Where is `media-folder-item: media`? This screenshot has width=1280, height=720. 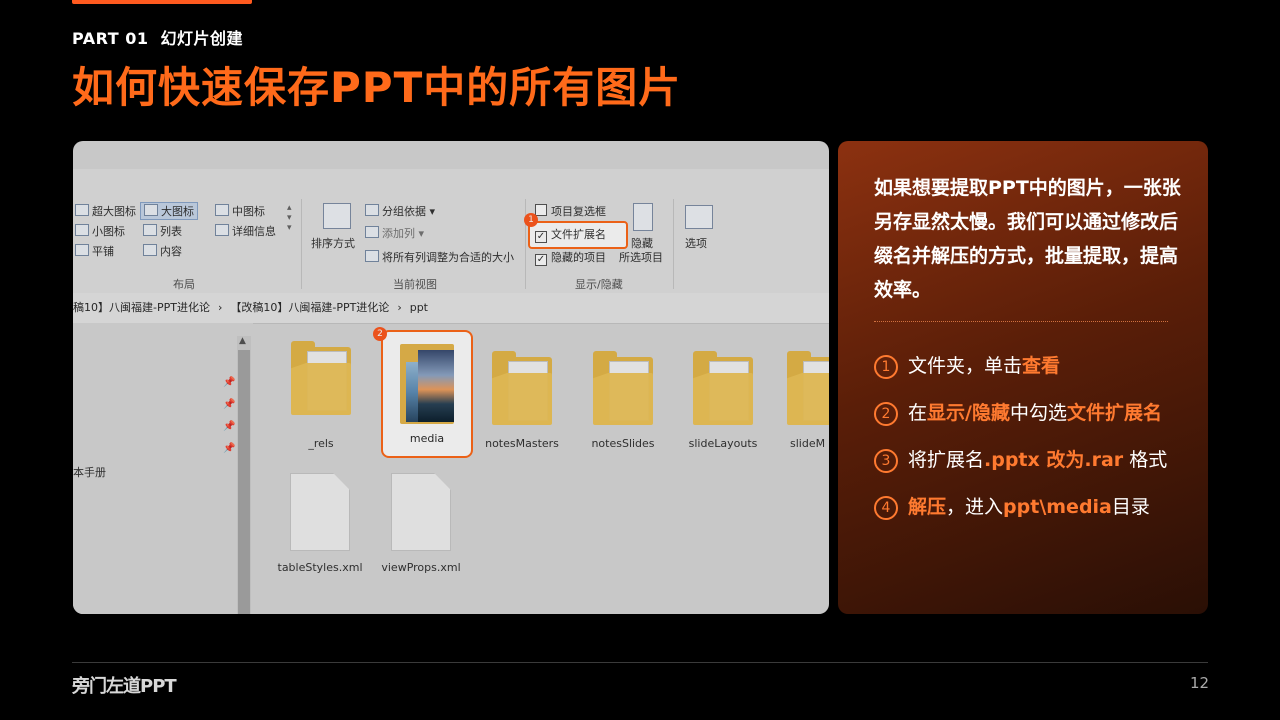
media-folder-item: media is located at coordinates (427, 394).